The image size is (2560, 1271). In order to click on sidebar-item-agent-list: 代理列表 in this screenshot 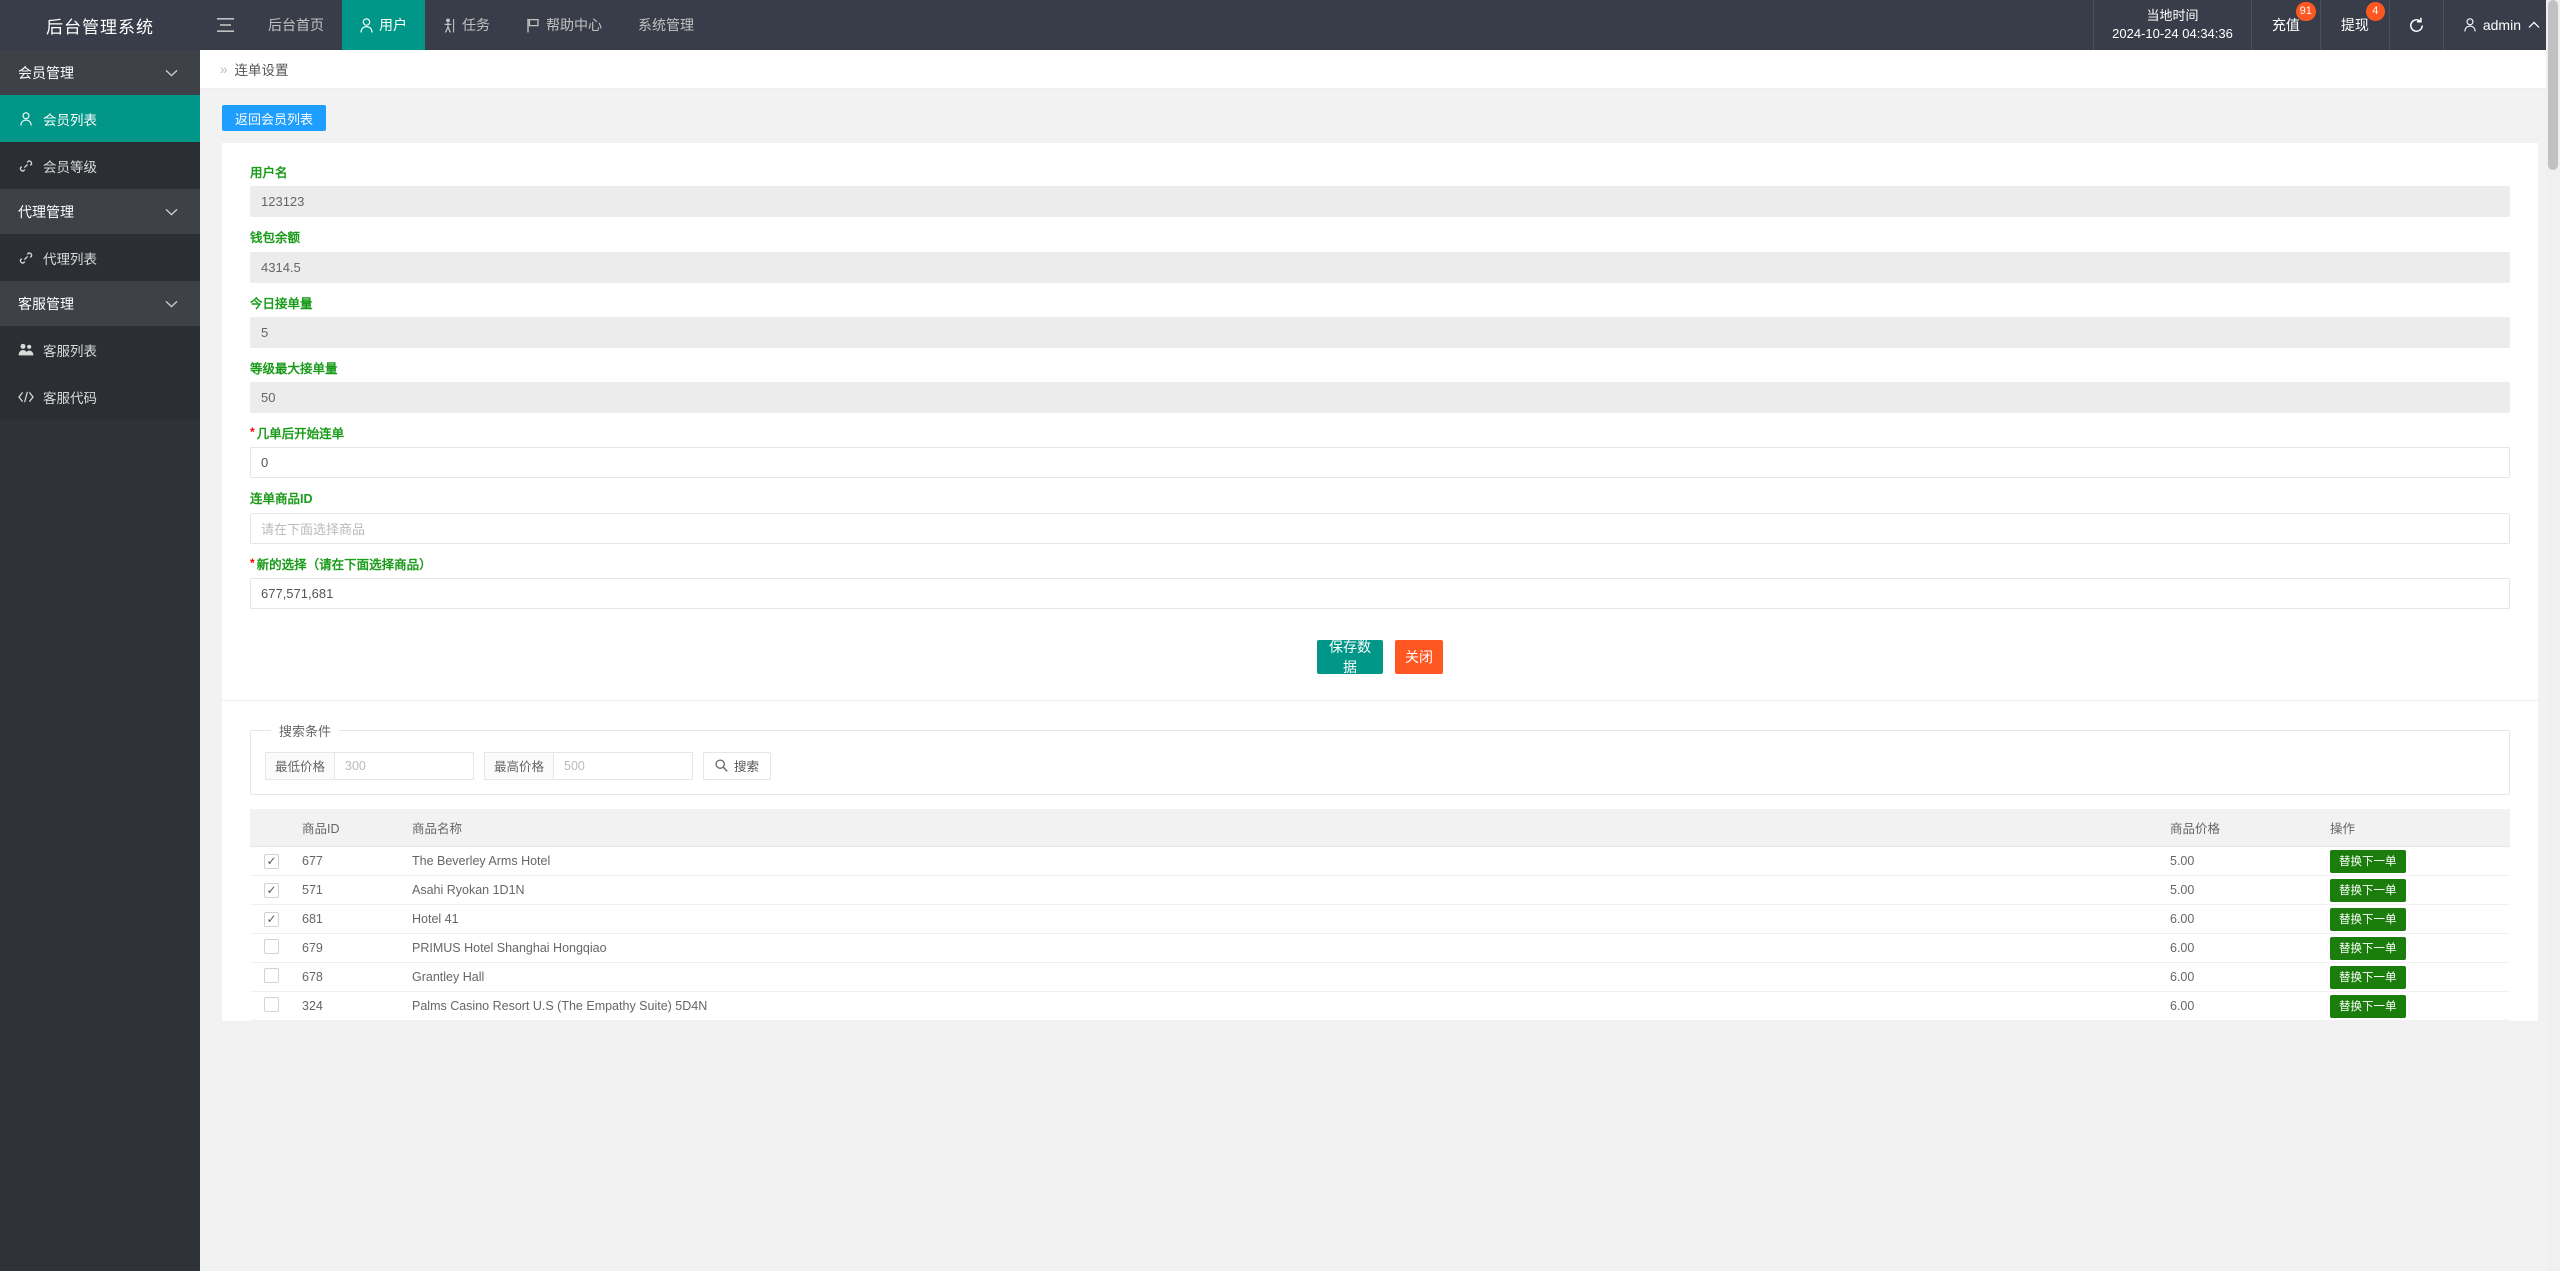, I will do `click(100, 257)`.